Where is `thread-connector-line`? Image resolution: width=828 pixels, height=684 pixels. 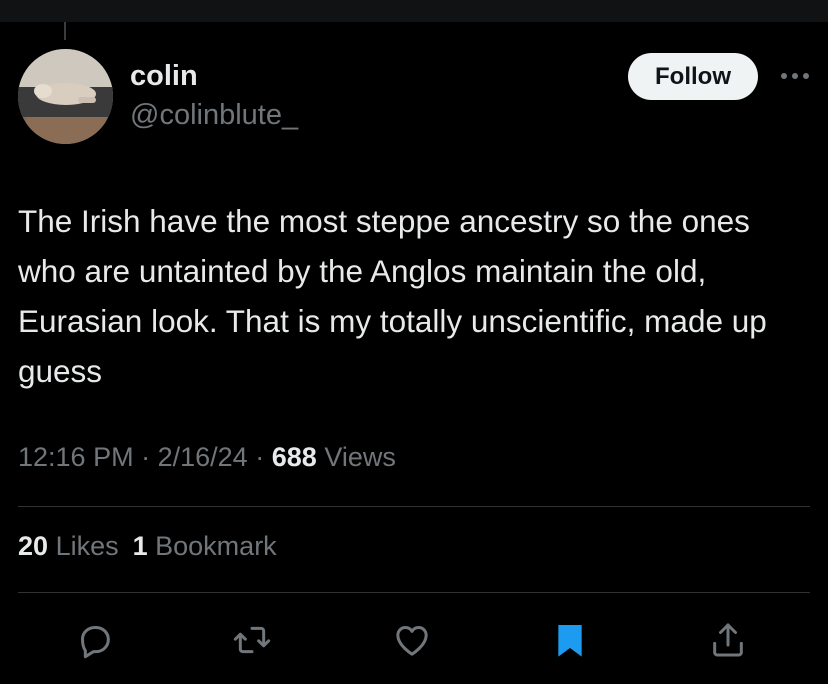 thread-connector-line is located at coordinates (65, 31).